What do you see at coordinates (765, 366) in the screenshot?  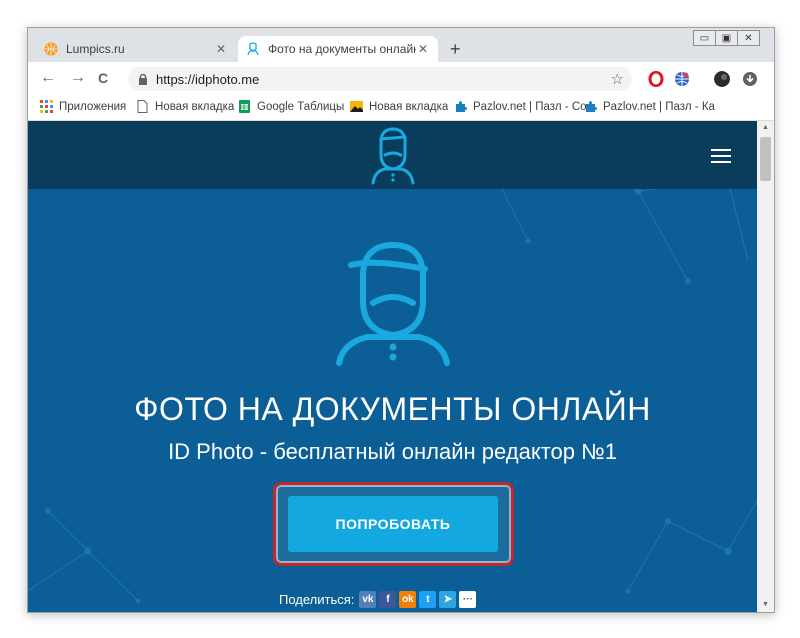 I see `scrollbar: ▲ ▼` at bounding box center [765, 366].